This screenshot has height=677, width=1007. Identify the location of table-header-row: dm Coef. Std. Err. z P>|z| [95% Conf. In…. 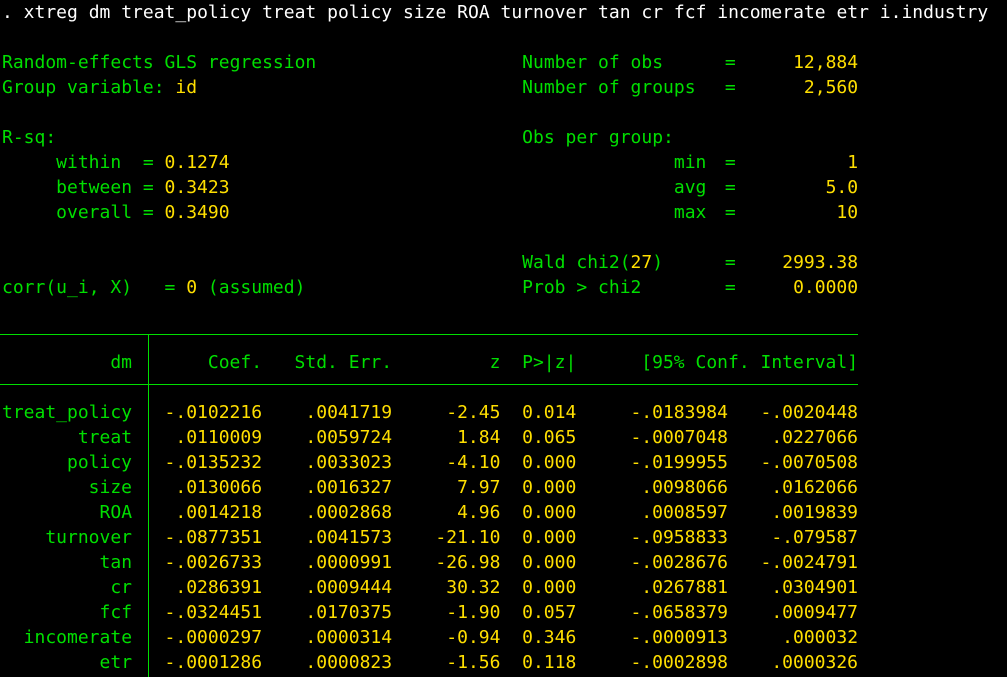
(430, 362).